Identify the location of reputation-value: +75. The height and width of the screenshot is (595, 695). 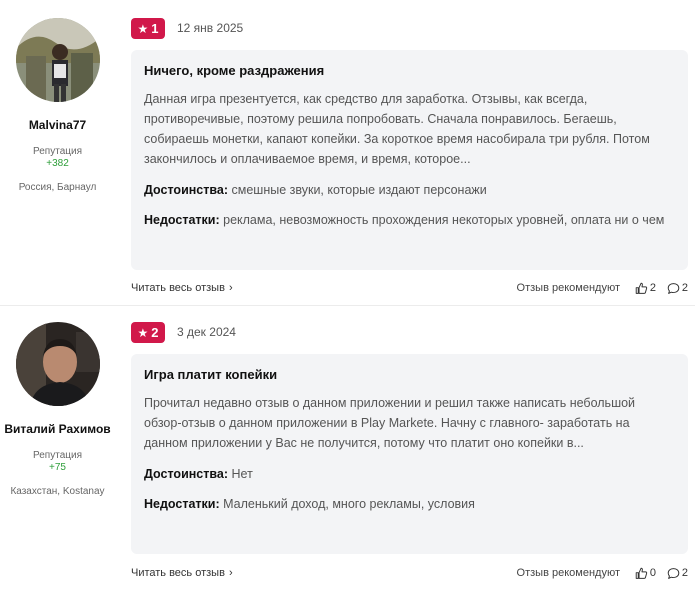
(57, 467).